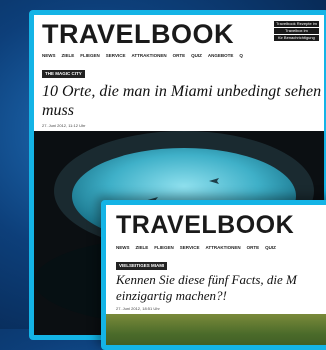 This screenshot has width=326, height=350. Describe the element at coordinates (216, 329) in the screenshot. I see `article-photo` at that location.